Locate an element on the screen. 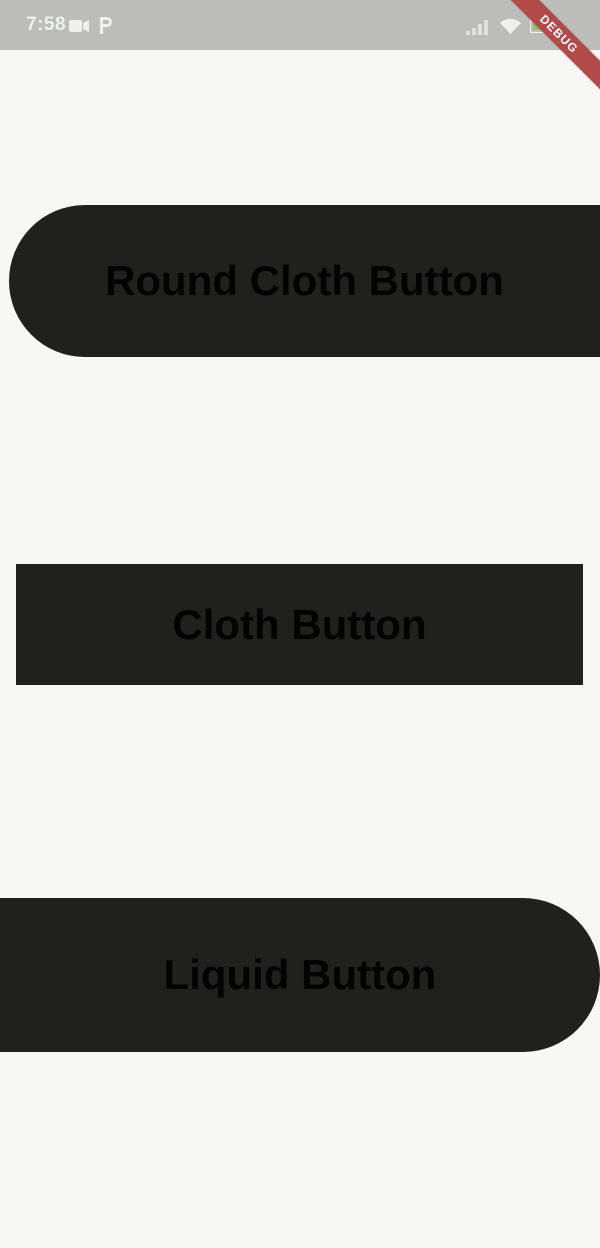 This screenshot has width=600, height=1248. cloth-button-label: Cloth Button is located at coordinates (299, 624).